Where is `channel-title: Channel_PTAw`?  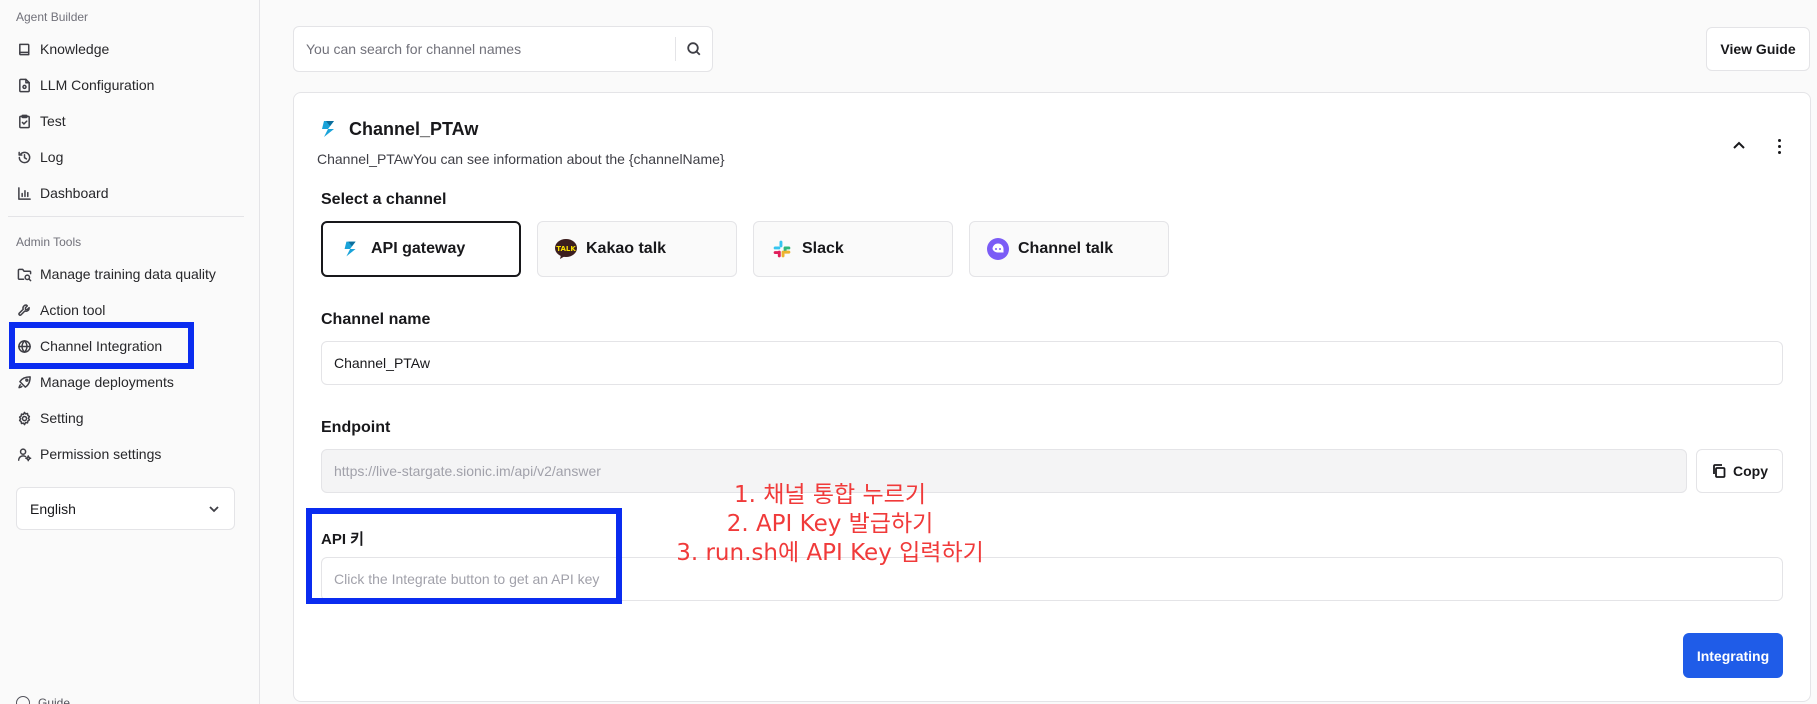 channel-title: Channel_PTAw is located at coordinates (414, 128).